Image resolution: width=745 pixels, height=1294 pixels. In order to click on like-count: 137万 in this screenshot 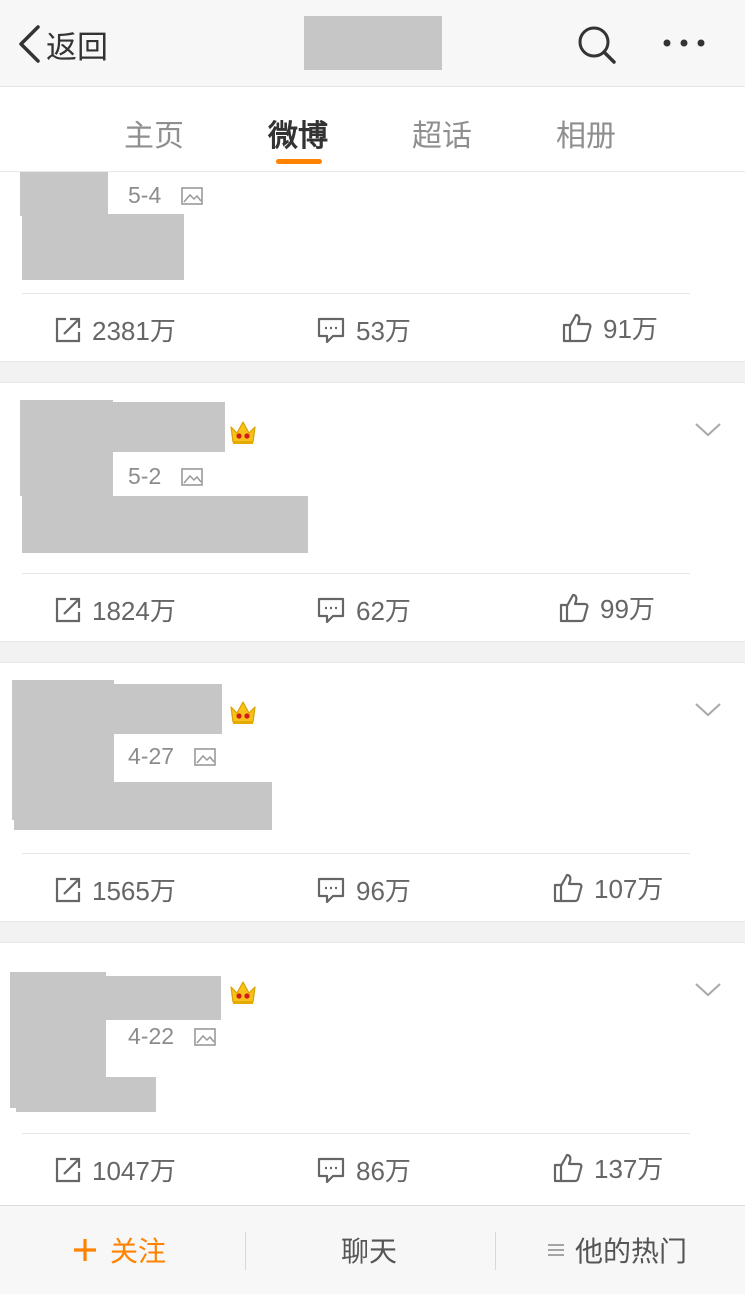, I will do `click(629, 1169)`.